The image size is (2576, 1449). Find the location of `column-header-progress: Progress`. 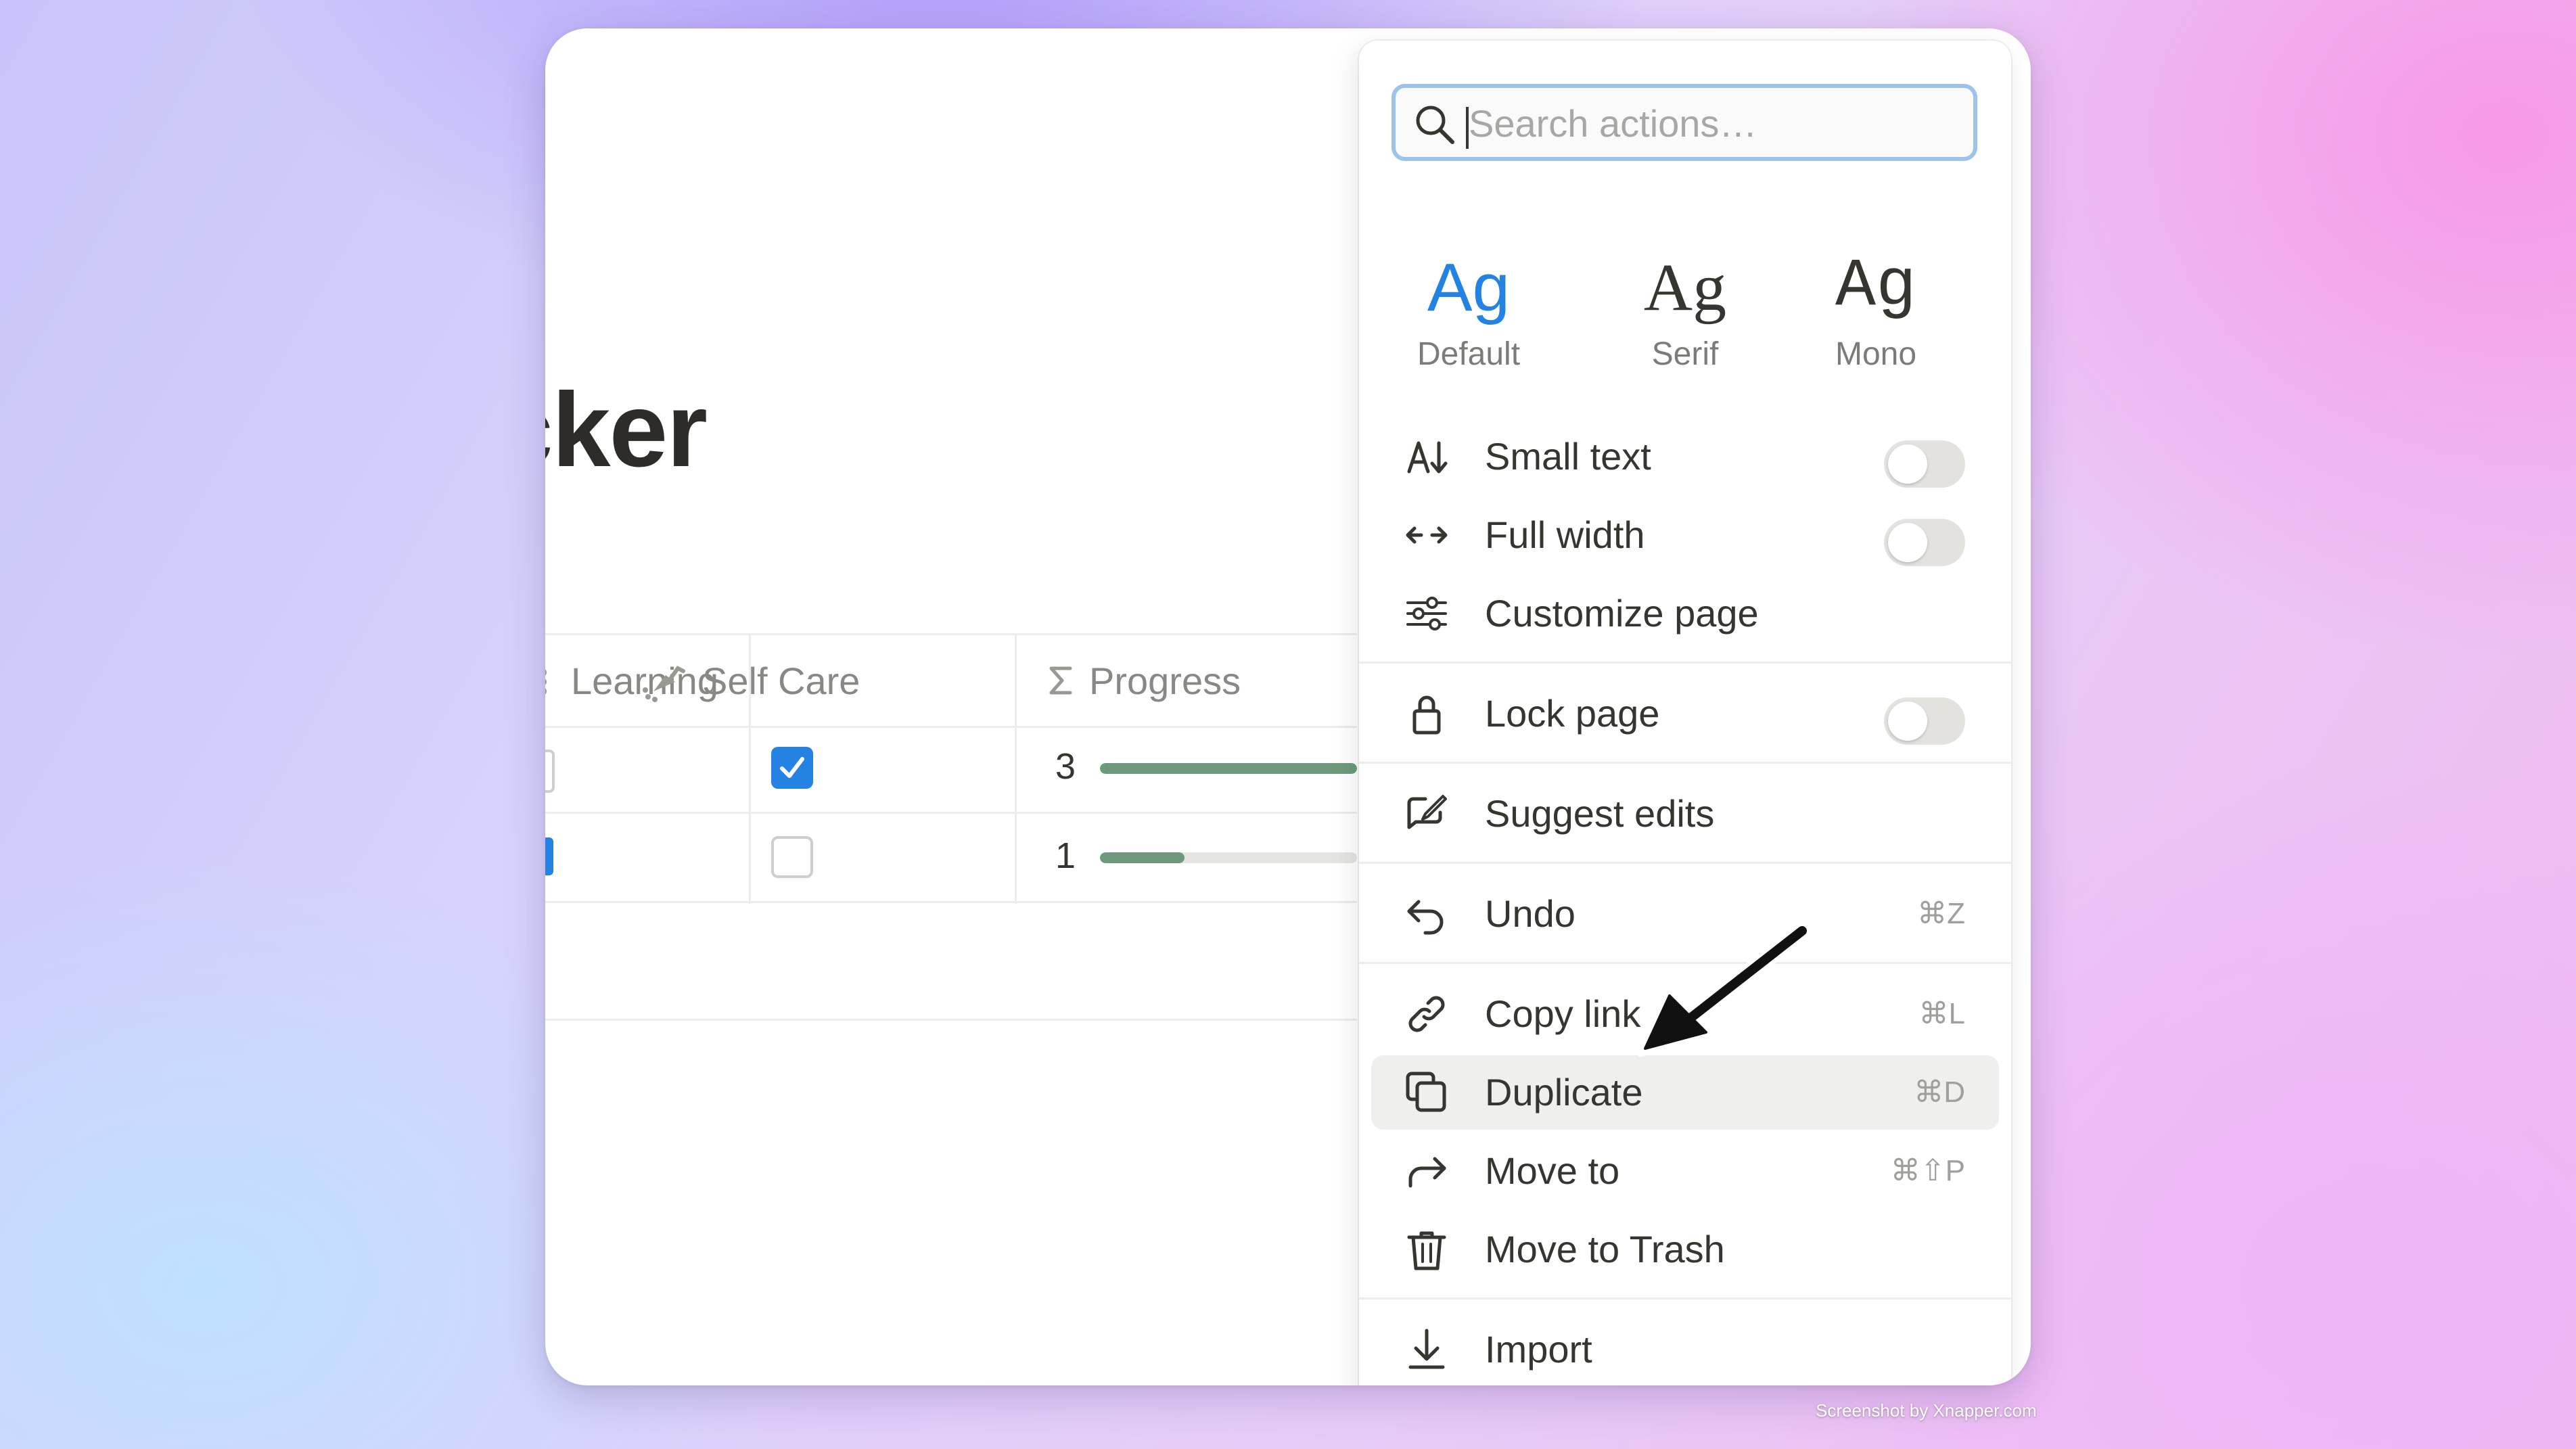

column-header-progress: Progress is located at coordinates (1144, 680).